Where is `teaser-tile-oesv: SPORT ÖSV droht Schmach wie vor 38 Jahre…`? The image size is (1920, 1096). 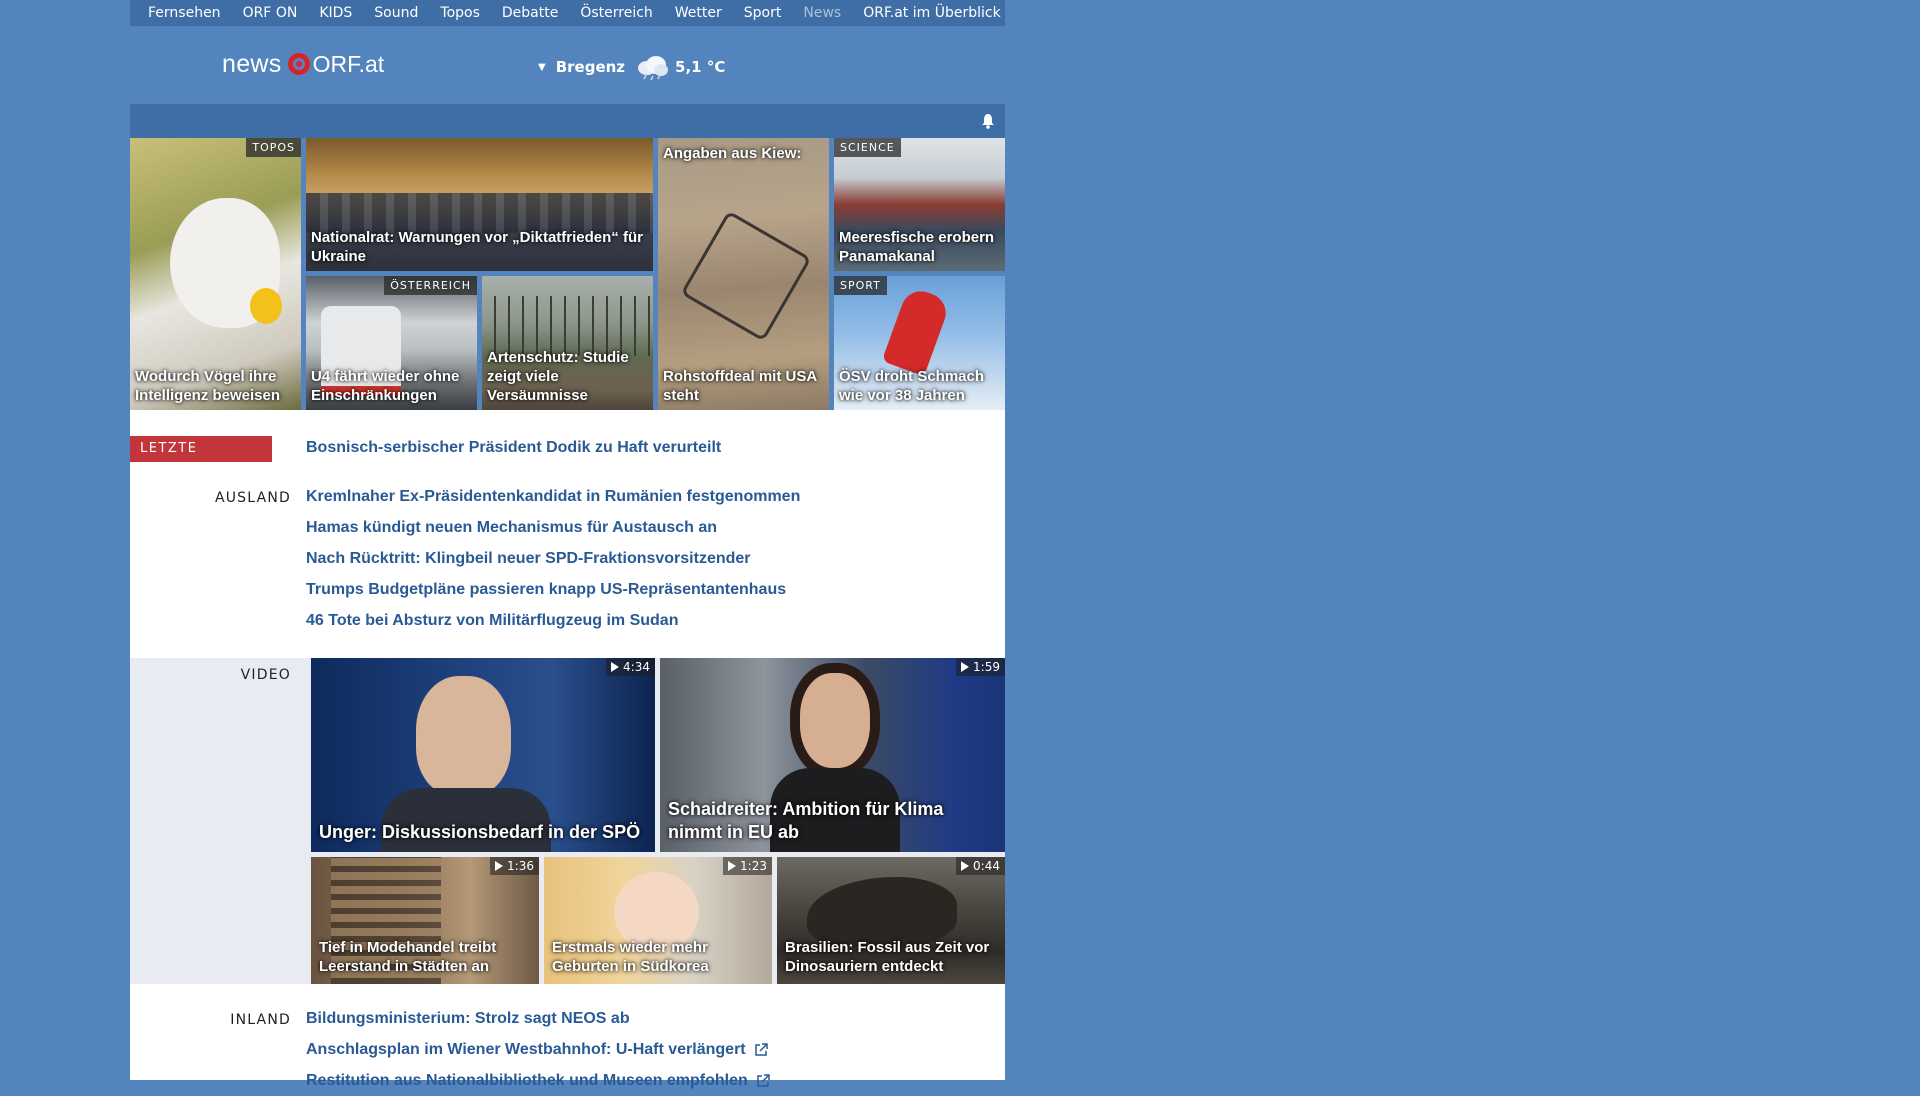
teaser-tile-oesv: SPORT ÖSV droht Schmach wie vor 38 Jahre… is located at coordinates (919, 343).